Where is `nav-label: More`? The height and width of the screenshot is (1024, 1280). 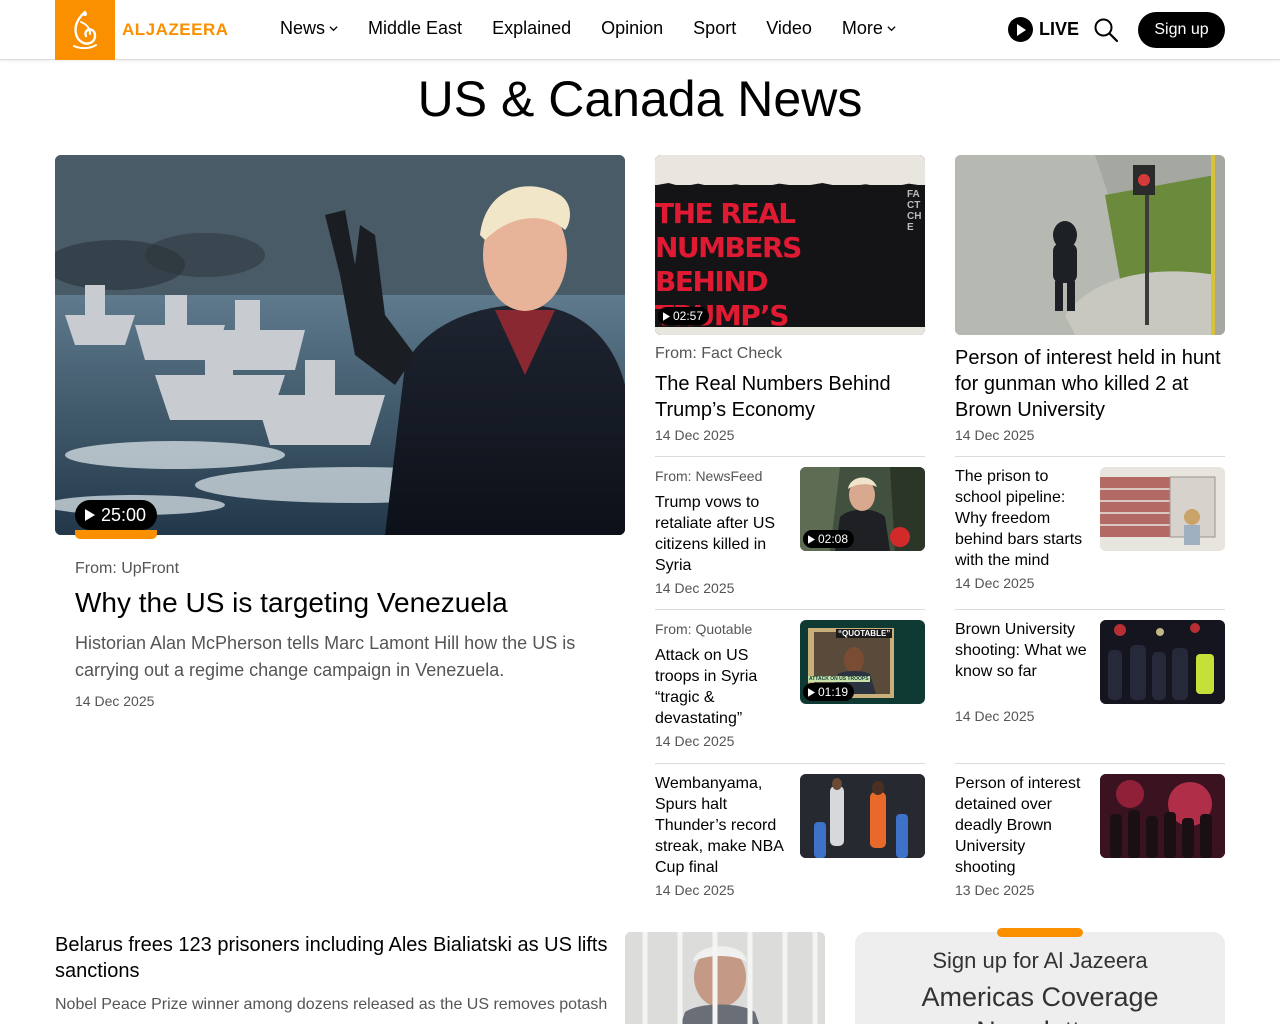 nav-label: More is located at coordinates (862, 28).